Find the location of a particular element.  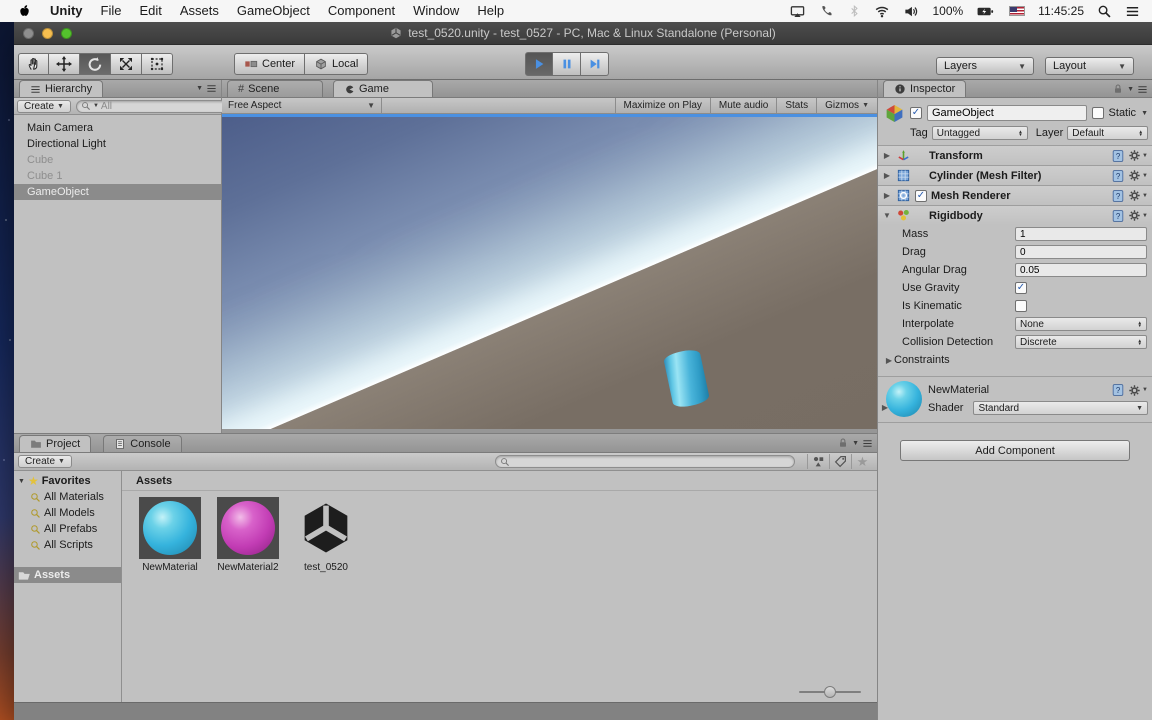

transform-header: ▶ Transform ▼ is located at coordinates (1015, 155).